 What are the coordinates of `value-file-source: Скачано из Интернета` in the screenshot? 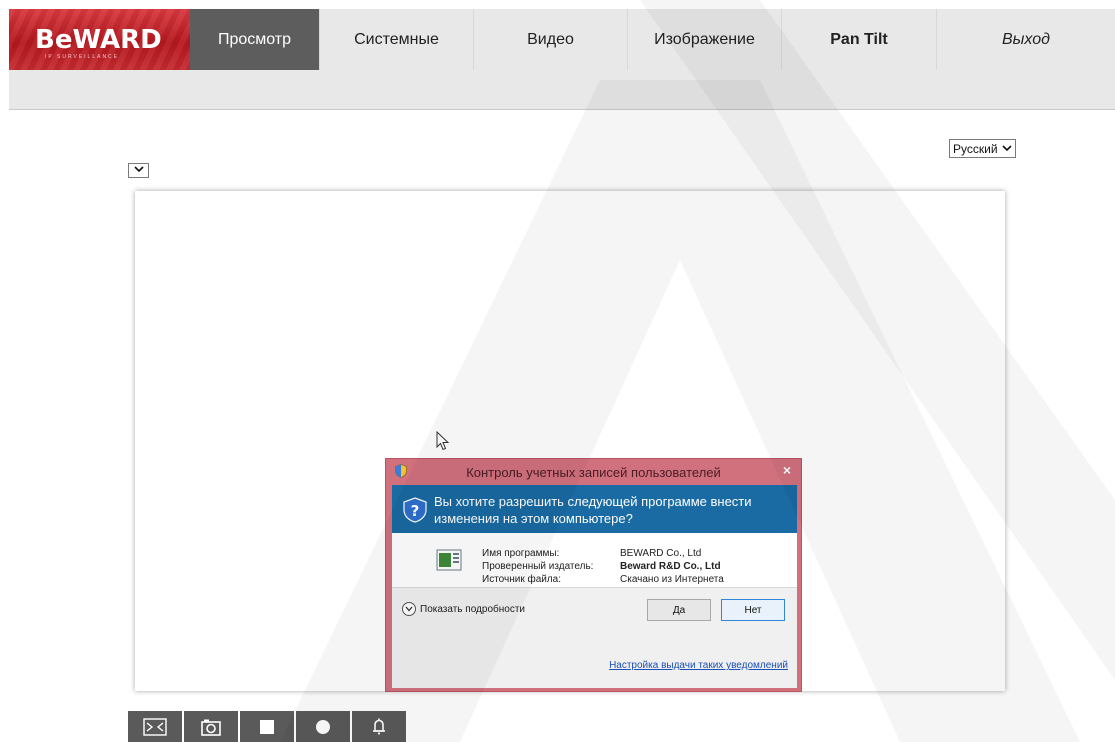 It's located at (672, 579).